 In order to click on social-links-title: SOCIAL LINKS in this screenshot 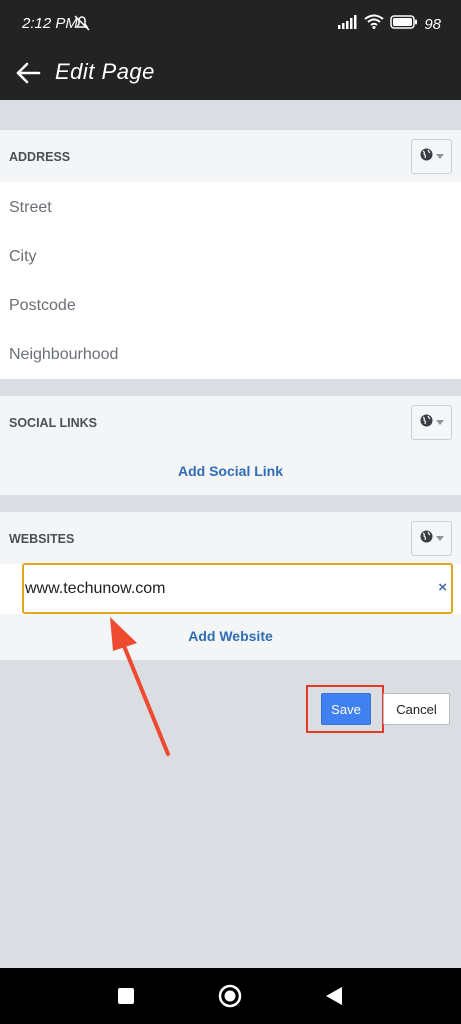, I will do `click(53, 423)`.